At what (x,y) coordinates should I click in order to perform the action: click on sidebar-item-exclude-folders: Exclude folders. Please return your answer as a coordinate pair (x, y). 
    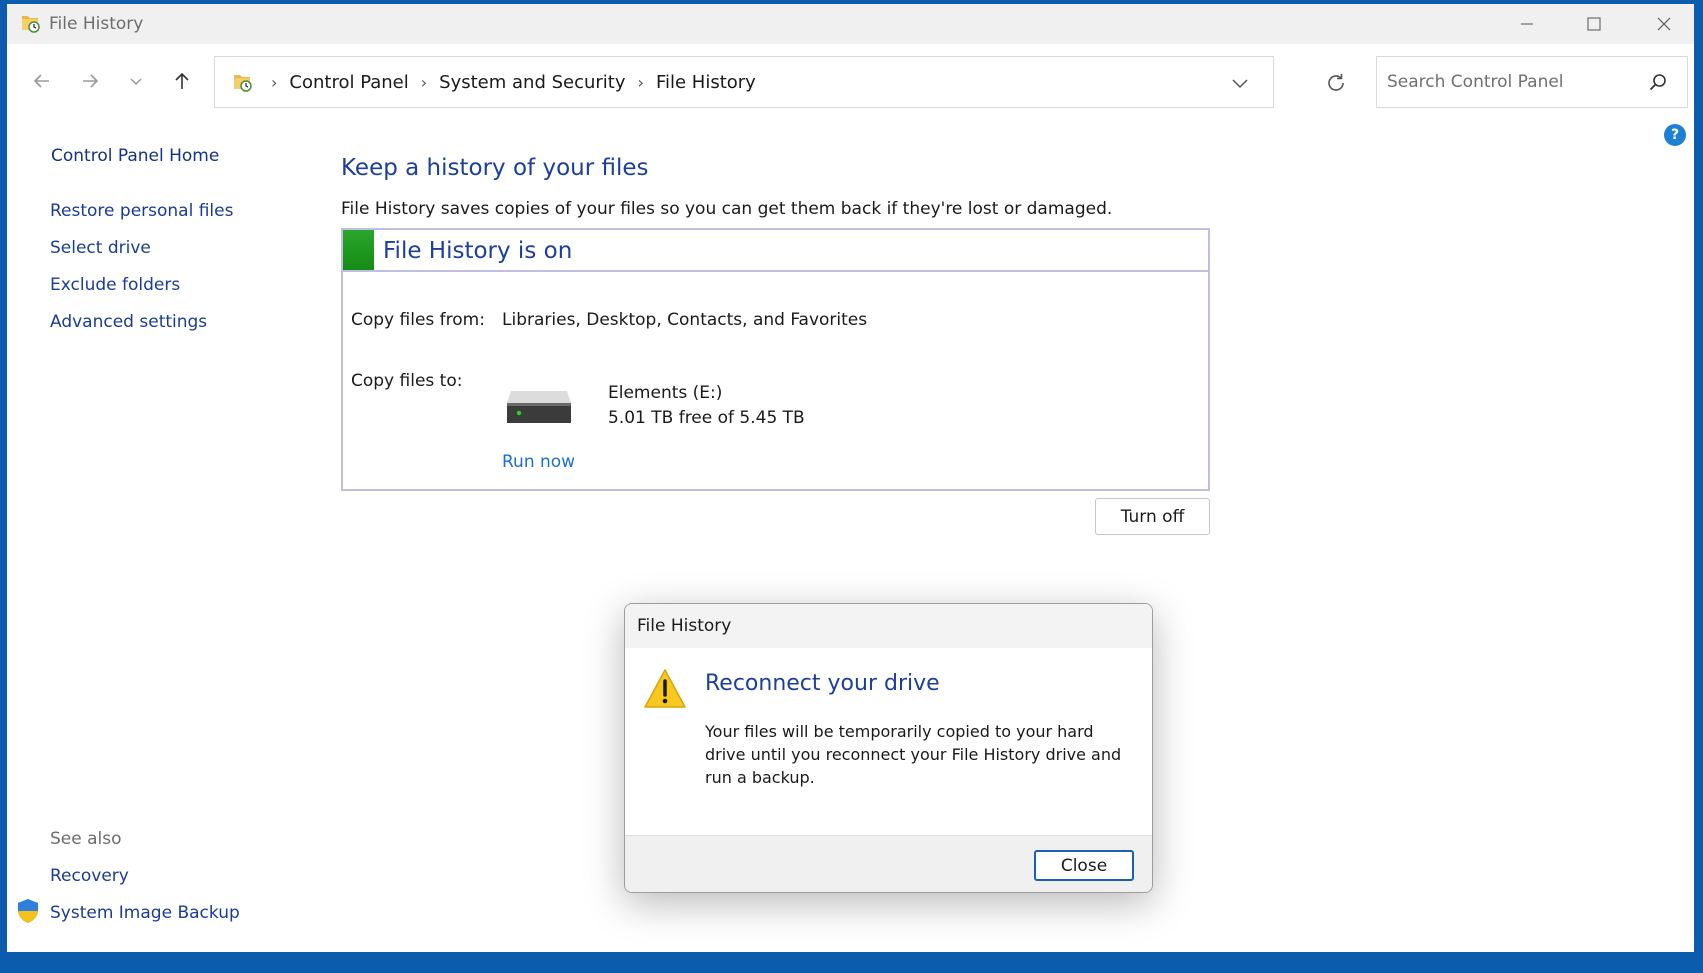
    Looking at the image, I should click on (115, 285).